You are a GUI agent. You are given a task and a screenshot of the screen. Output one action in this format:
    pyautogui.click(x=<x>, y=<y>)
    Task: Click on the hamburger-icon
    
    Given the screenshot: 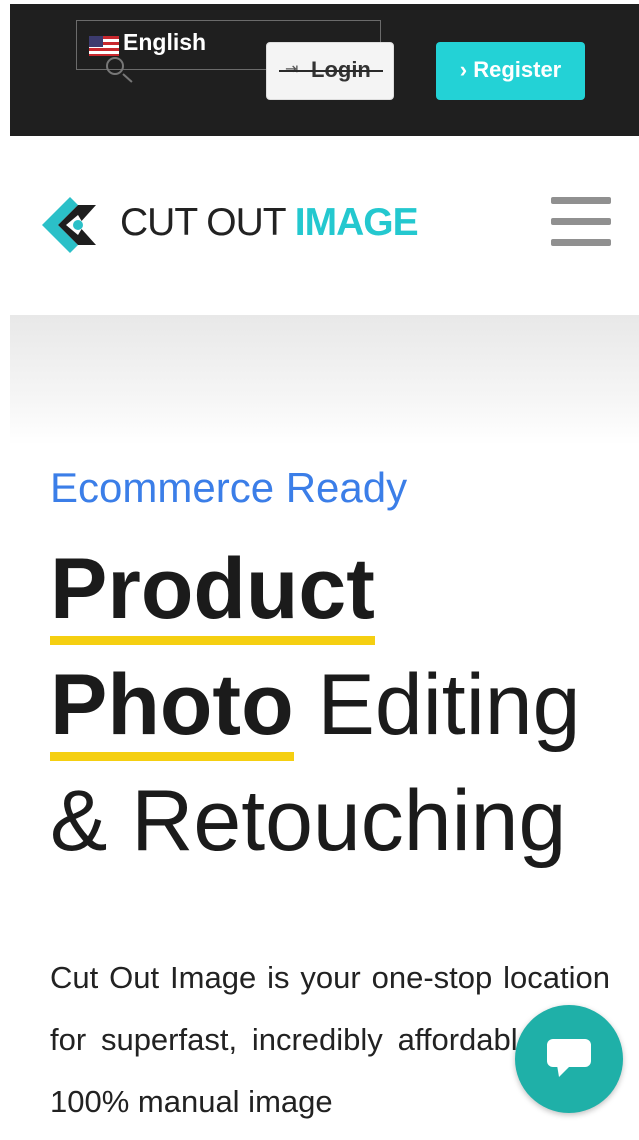 What is the action you would take?
    pyautogui.click(x=581, y=224)
    